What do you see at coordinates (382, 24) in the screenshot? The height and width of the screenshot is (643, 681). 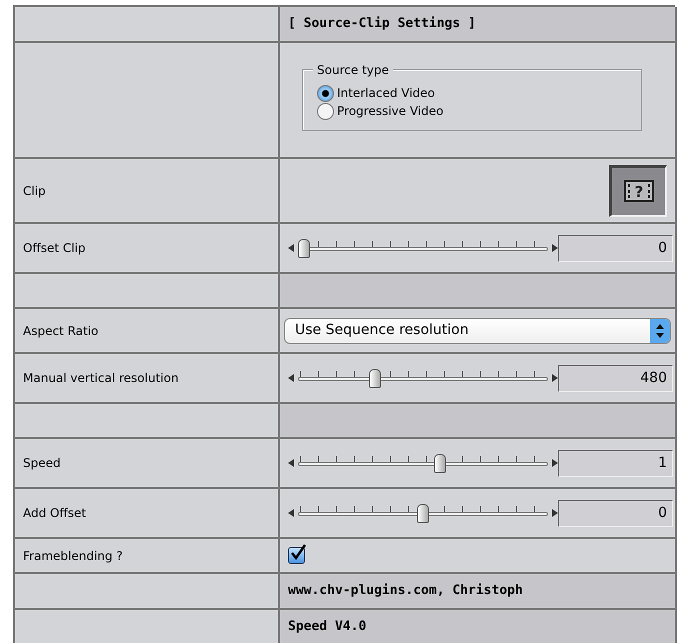 I see `section-title: [ Source-Clip Settings ]` at bounding box center [382, 24].